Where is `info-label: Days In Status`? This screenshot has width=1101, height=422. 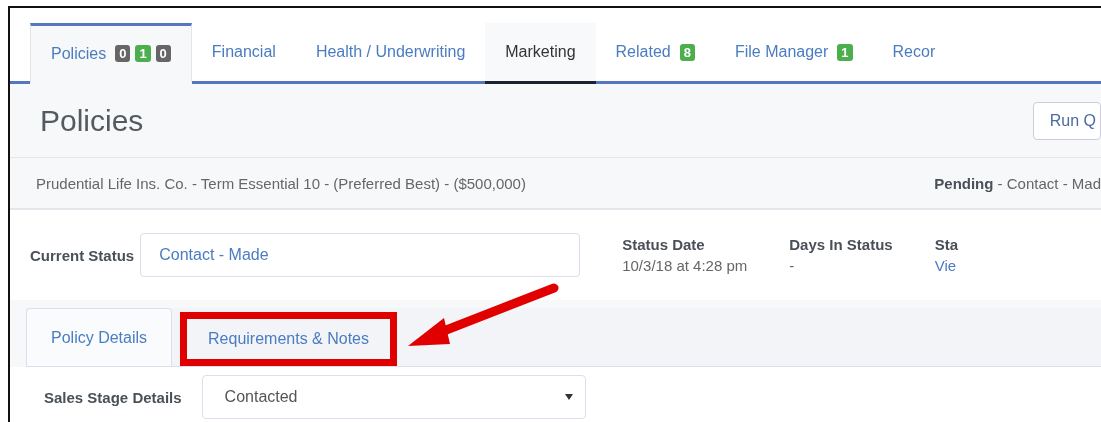 info-label: Days In Status is located at coordinates (841, 244).